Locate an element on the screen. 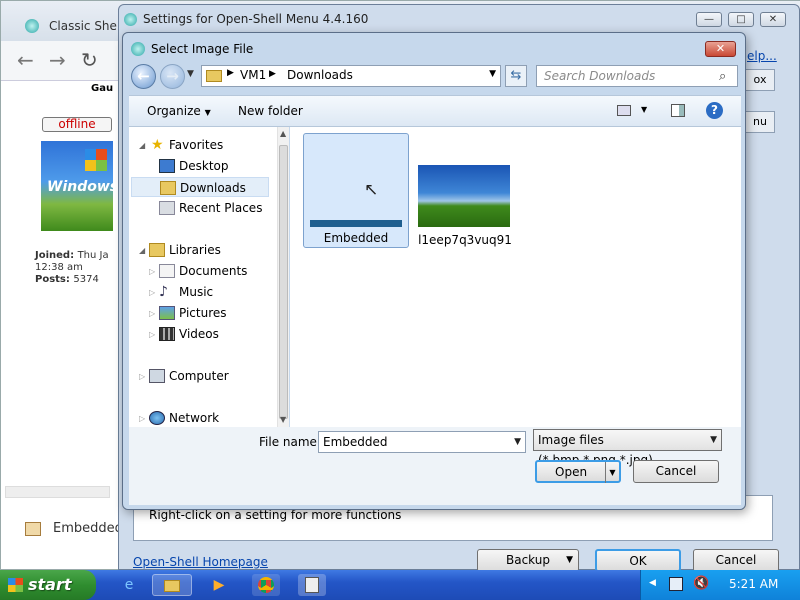 The width and height of the screenshot is (800, 600). address-bar: ▶ VM1 ▶ Downloads ▼ is located at coordinates (351, 76).